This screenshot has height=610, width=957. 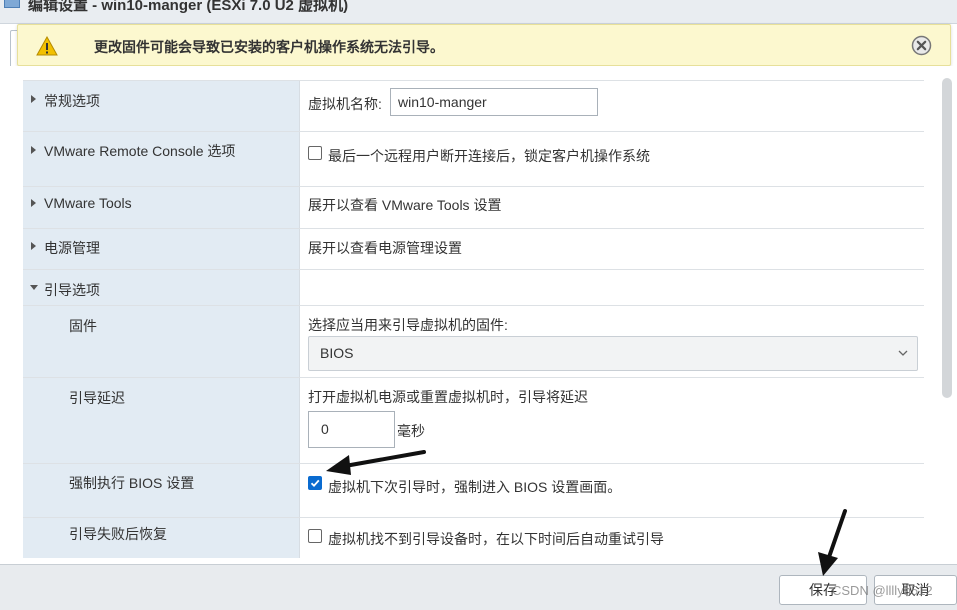 What do you see at coordinates (161, 420) in the screenshot?
I see `boot-delay-label-cell: 引导延迟` at bounding box center [161, 420].